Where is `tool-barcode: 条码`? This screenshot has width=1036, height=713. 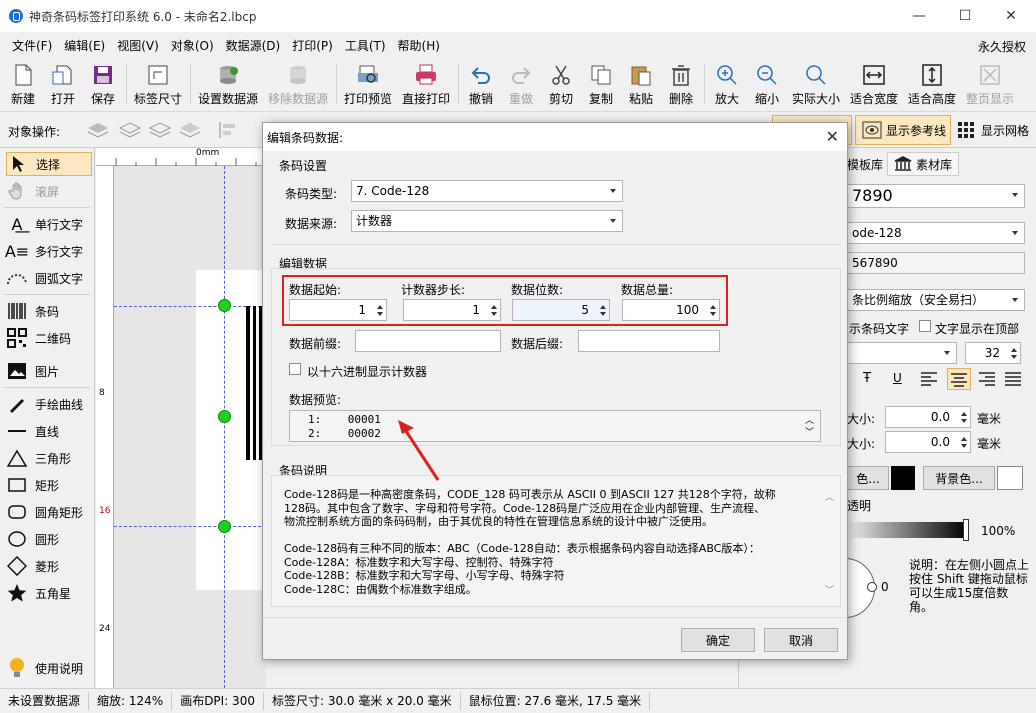
tool-barcode: 条码 is located at coordinates (32, 311).